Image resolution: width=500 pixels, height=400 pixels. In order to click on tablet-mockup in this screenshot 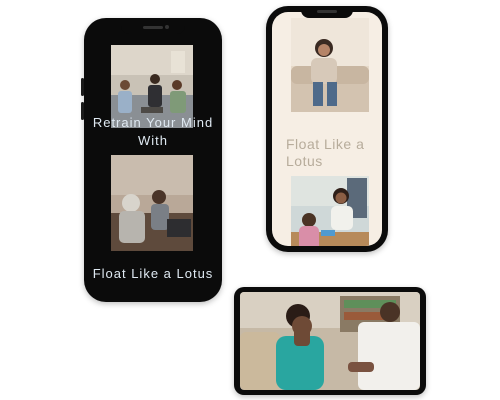, I will do `click(330, 341)`.